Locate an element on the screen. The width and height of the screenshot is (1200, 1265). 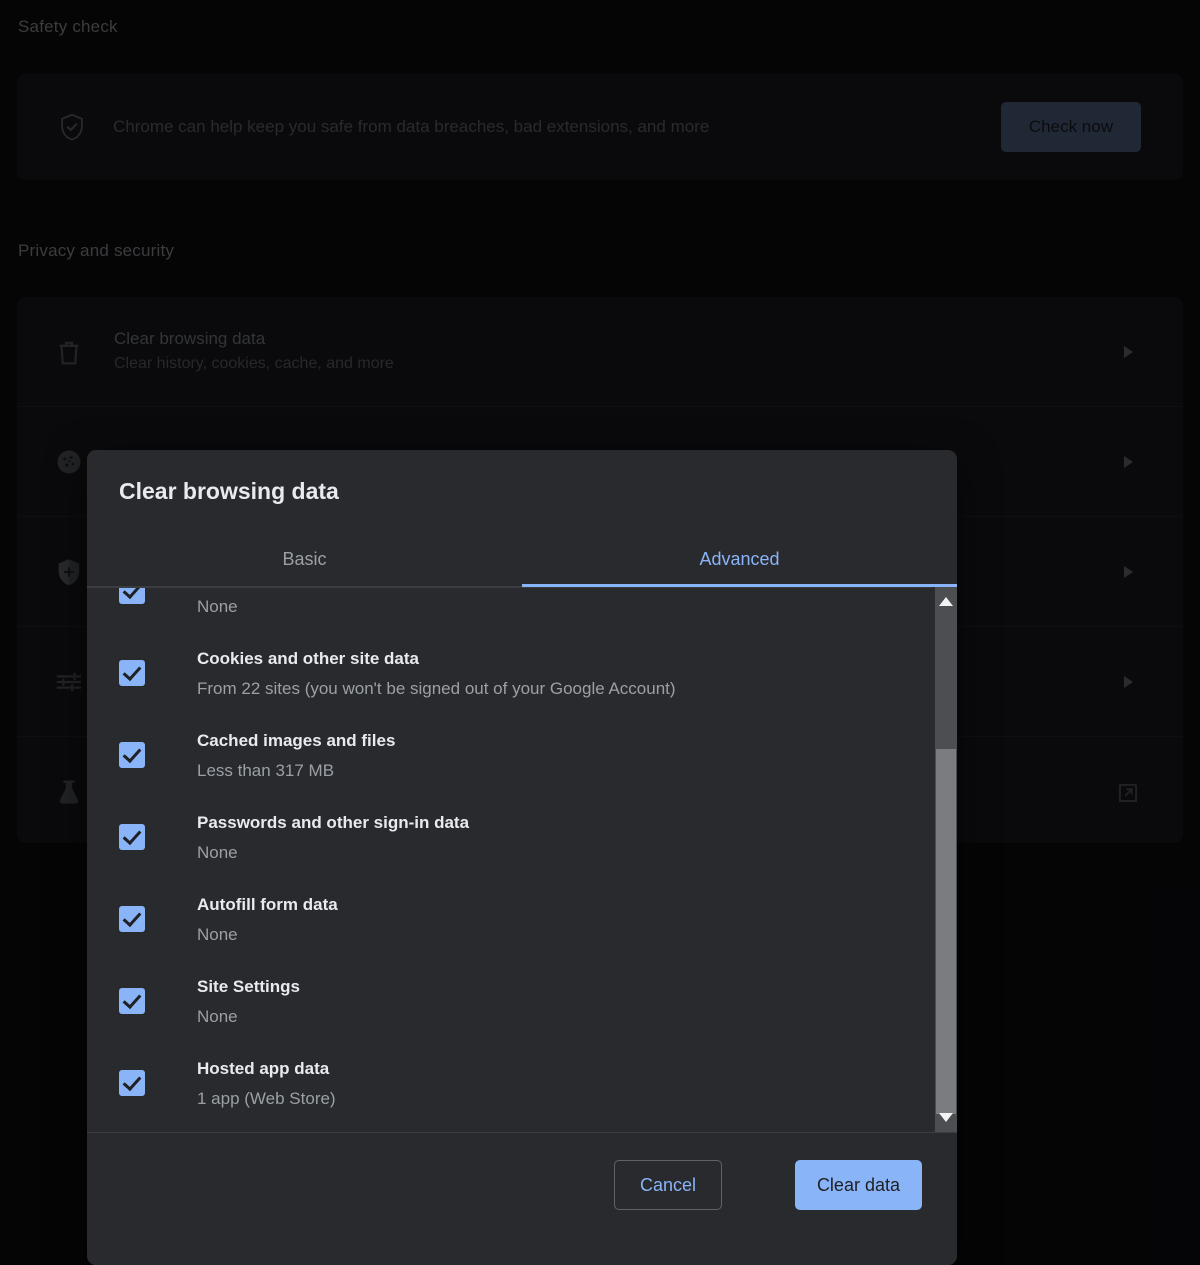
dialog-scrollbar is located at coordinates (944, 859).